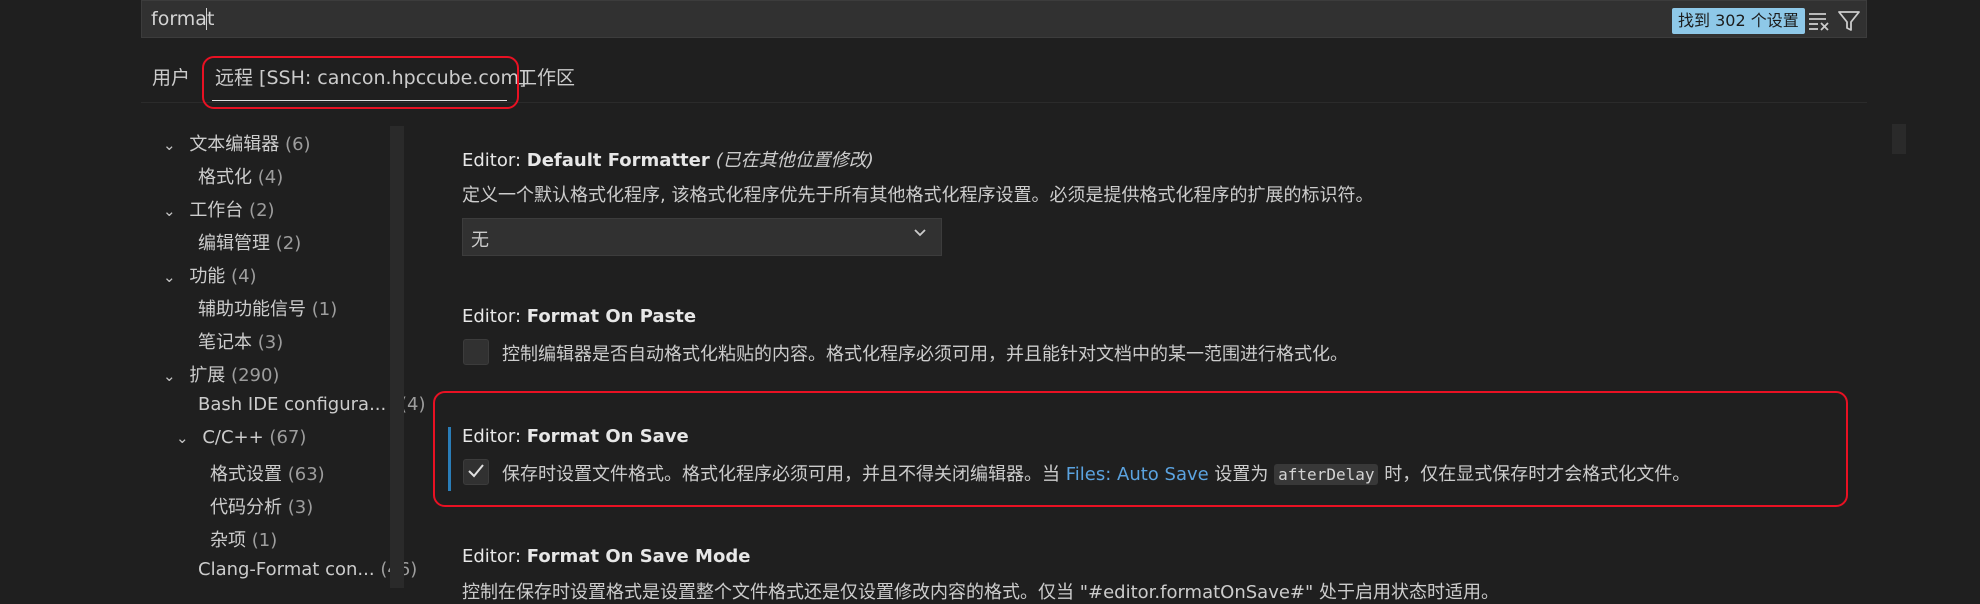 The height and width of the screenshot is (604, 1980). I want to click on tree-item-notebook: 笔记本 (3), so click(240, 341).